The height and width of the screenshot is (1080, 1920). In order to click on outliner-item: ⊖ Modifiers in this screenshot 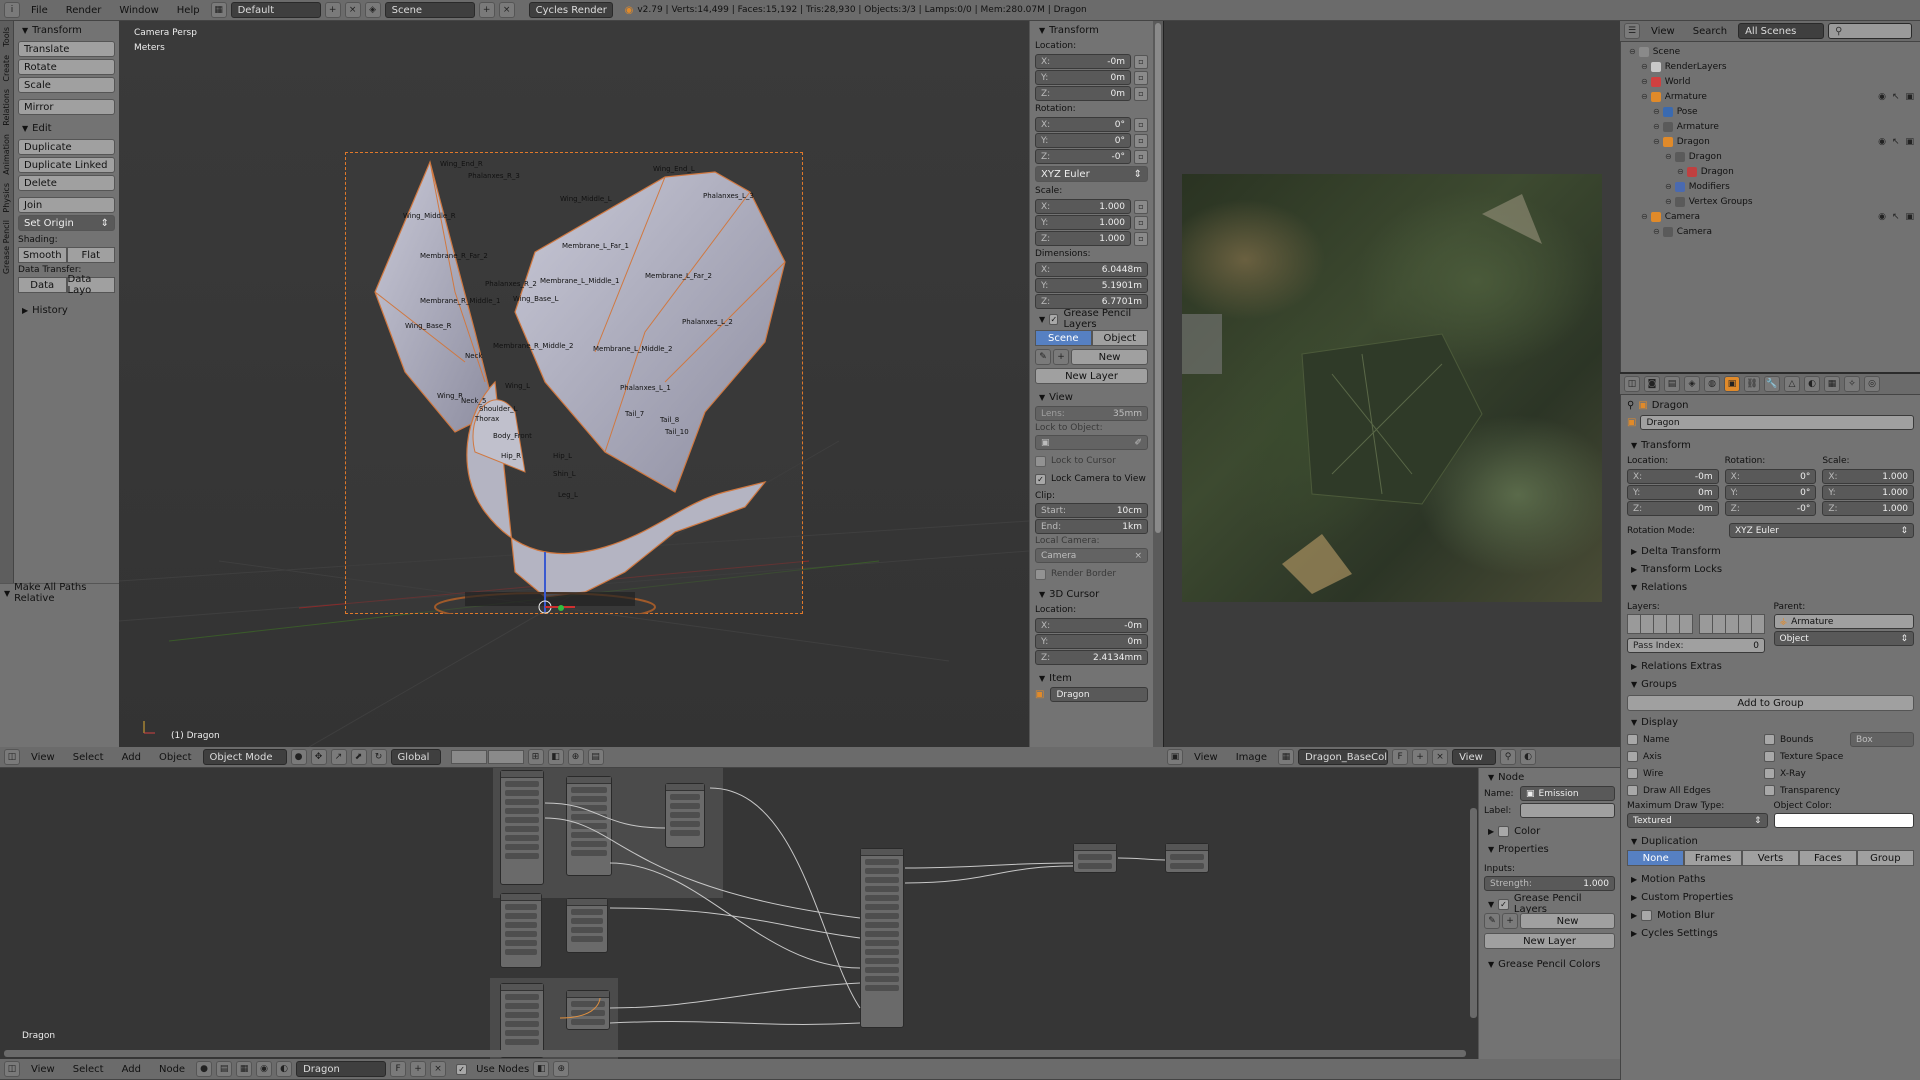, I will do `click(1770, 186)`.